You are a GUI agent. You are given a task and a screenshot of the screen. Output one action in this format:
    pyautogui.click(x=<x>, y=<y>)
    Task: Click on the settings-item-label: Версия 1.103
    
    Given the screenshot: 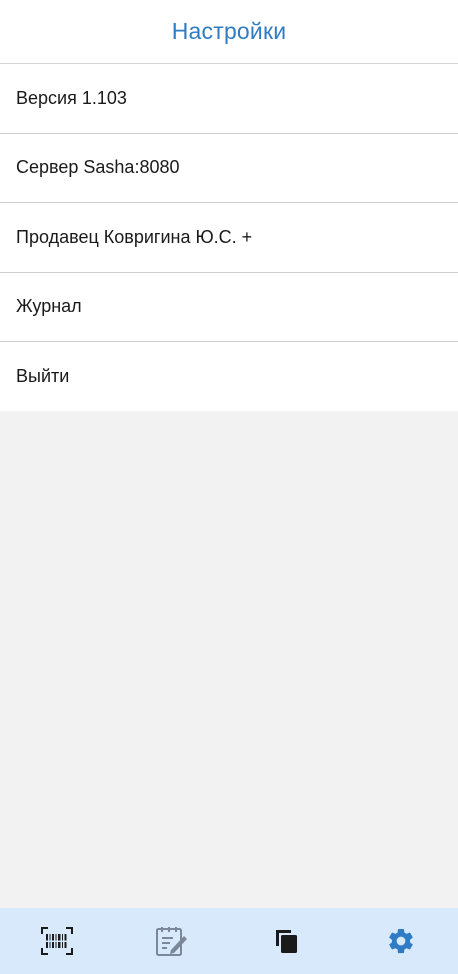 What is the action you would take?
    pyautogui.click(x=71, y=97)
    